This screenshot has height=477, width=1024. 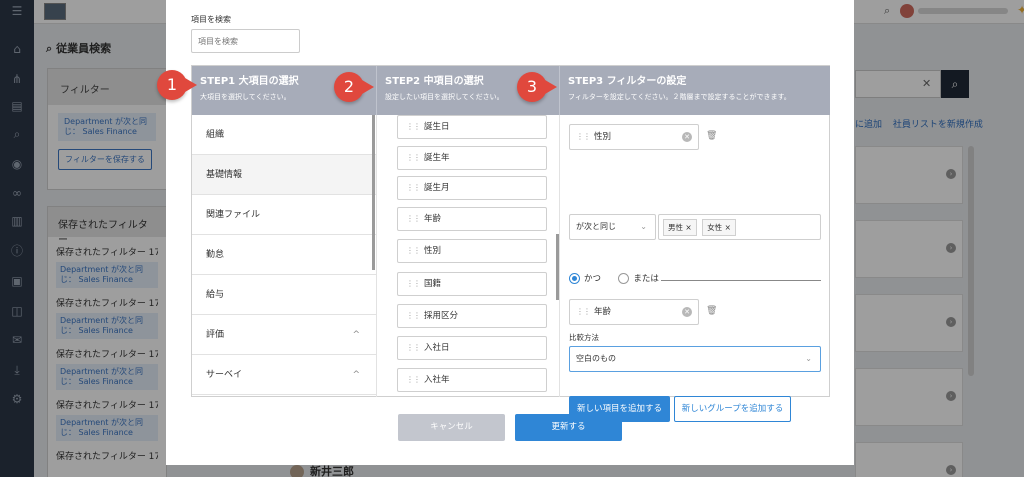 What do you see at coordinates (472, 380) in the screenshot?
I see `sub-item: ⋮⋮ 入社年` at bounding box center [472, 380].